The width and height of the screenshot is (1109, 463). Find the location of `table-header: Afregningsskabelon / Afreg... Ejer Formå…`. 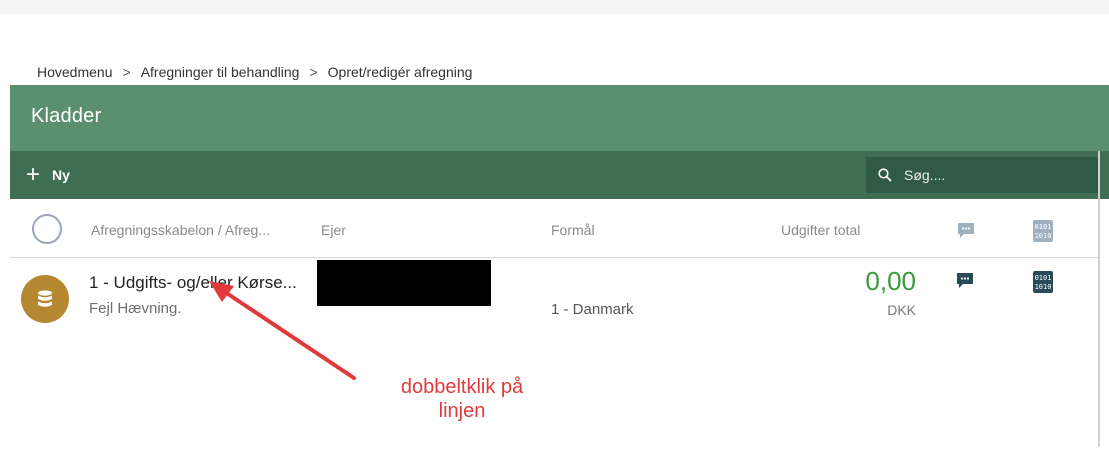

table-header: Afregningsskabelon / Afreg... Ejer Formå… is located at coordinates (554, 229).